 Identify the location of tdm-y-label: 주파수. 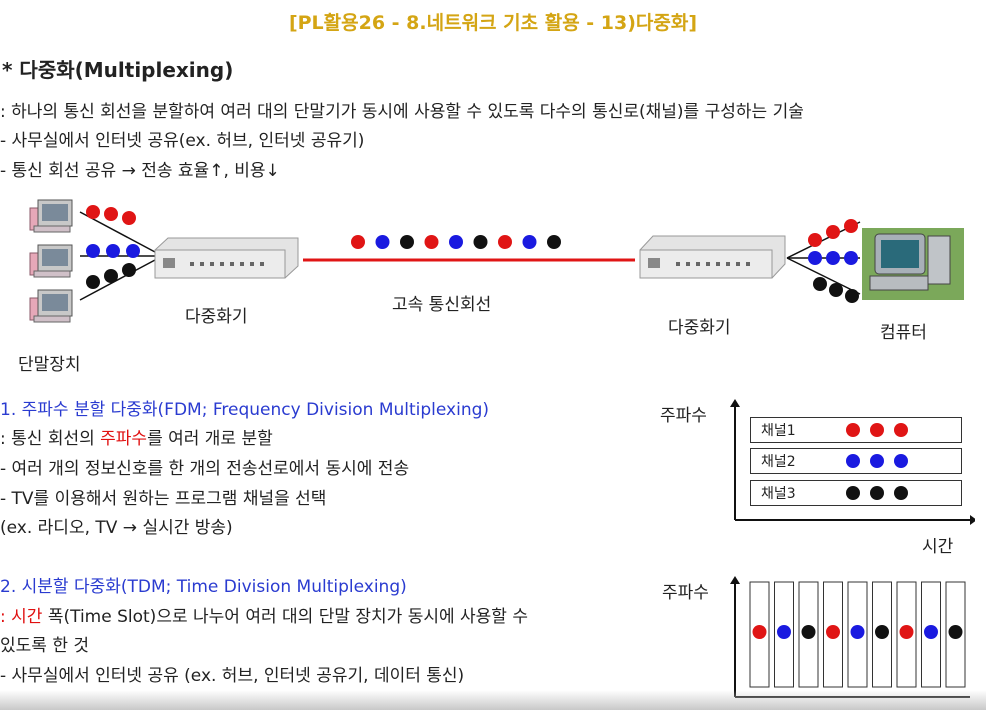
(685, 593).